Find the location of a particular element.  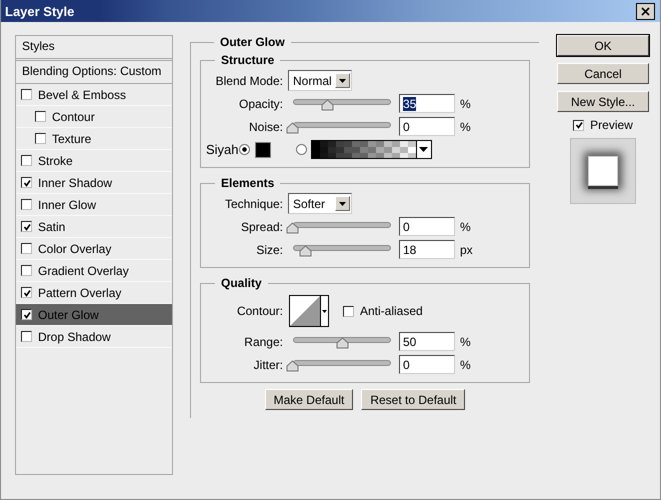

sidebar-item: Outer Glow is located at coordinates (94, 315).